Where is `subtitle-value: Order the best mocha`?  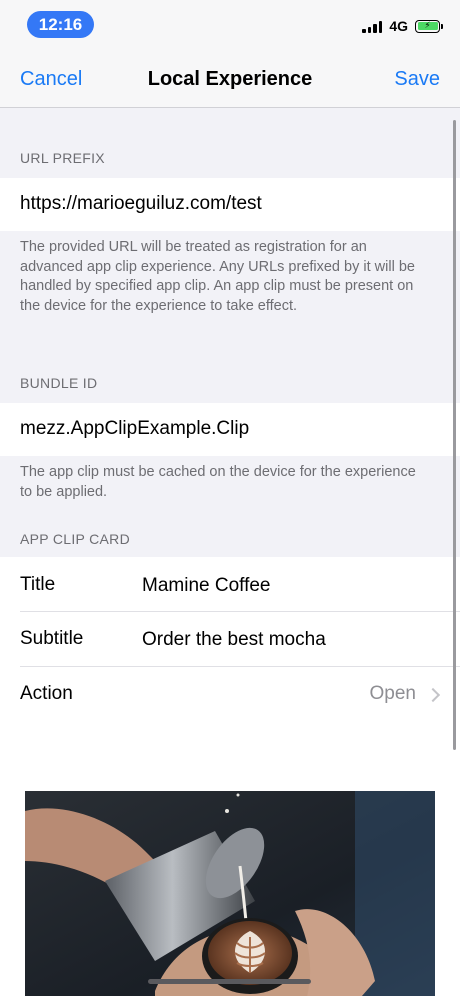 subtitle-value: Order the best mocha is located at coordinates (234, 640).